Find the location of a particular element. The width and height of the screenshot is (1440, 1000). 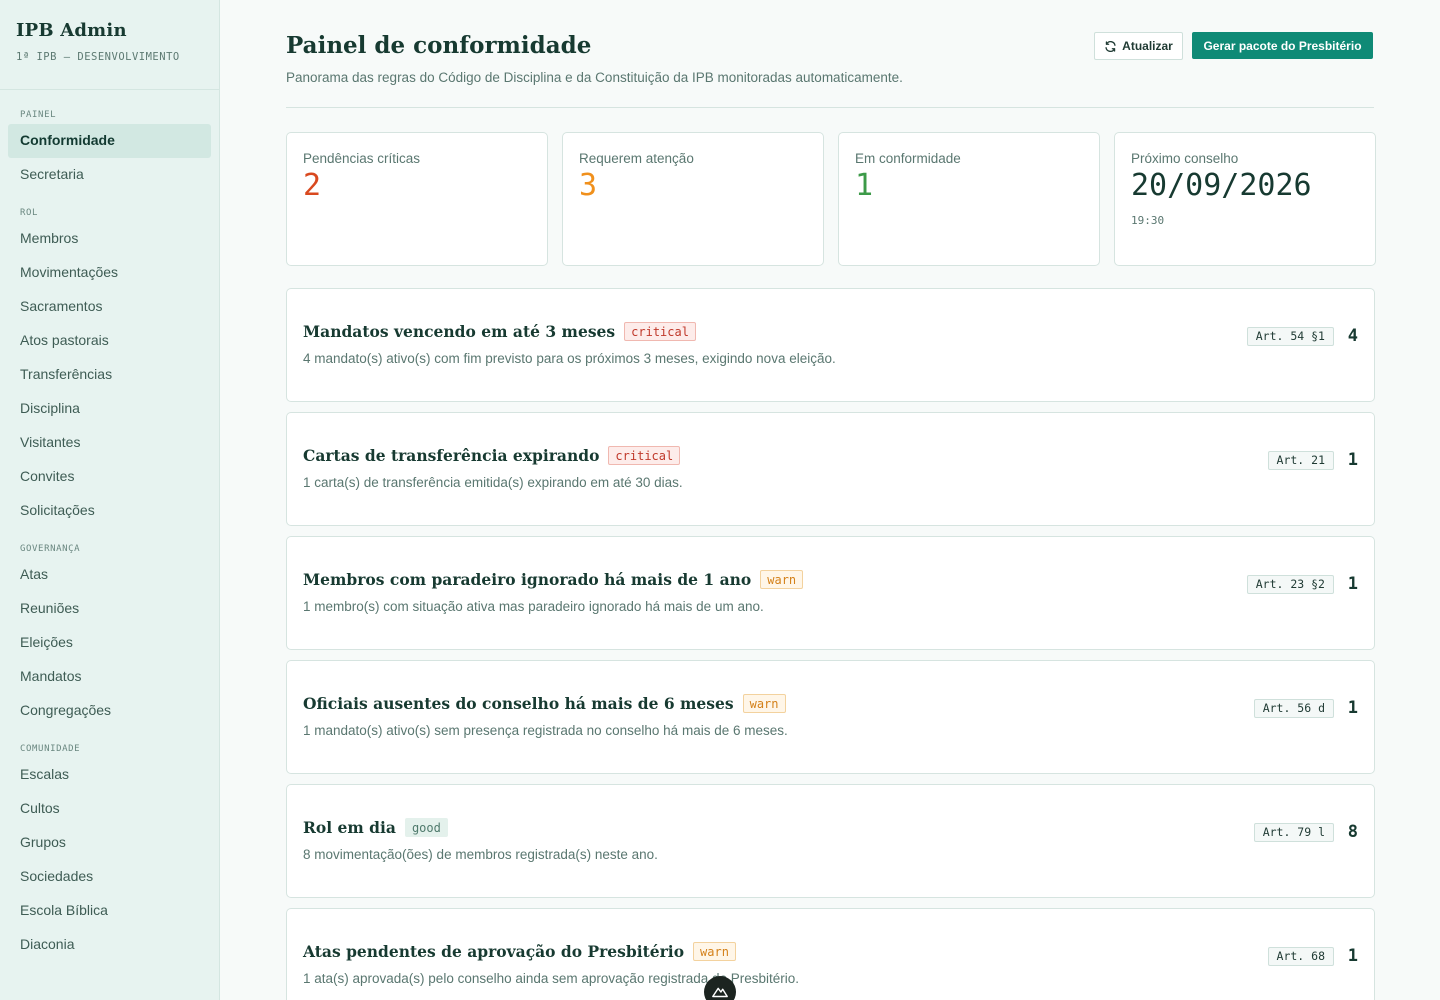

rule-count: 4 is located at coordinates (1352, 336).